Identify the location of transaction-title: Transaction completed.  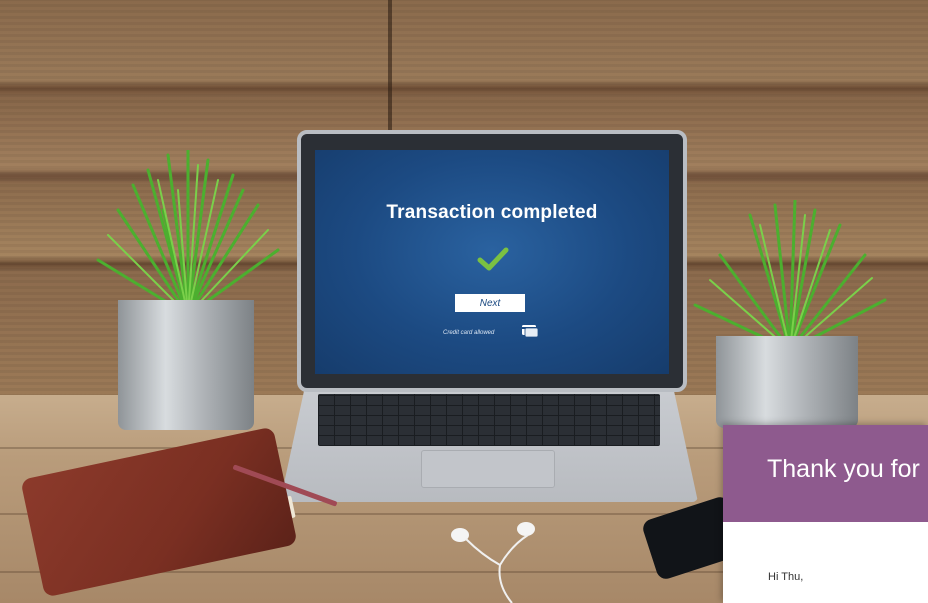
(492, 212).